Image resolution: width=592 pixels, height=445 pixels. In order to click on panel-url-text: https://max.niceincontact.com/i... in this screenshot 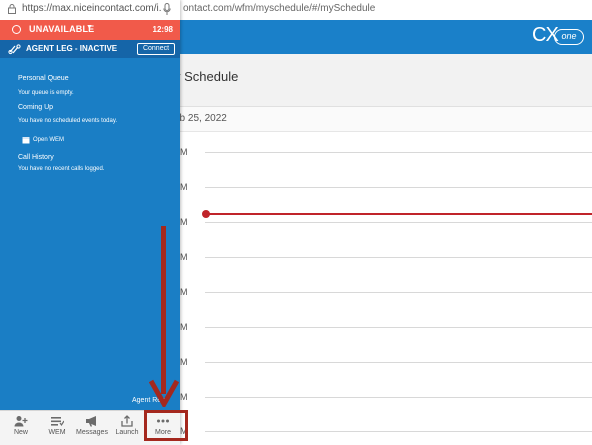, I will do `click(92, 8)`.